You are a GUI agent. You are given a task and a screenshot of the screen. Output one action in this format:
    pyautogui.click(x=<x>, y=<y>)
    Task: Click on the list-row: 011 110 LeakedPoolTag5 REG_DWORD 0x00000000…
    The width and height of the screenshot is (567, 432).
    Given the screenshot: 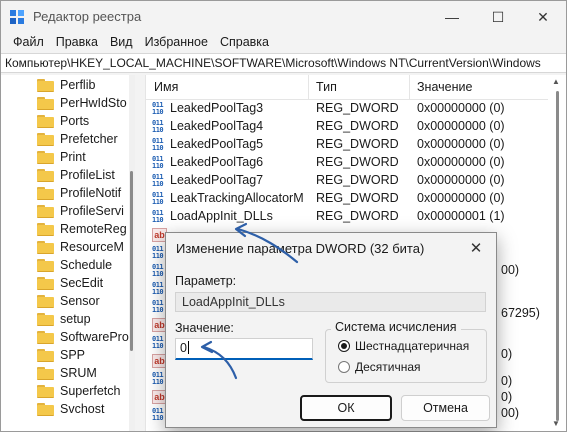 What is the action you would take?
    pyautogui.click(x=356, y=145)
    